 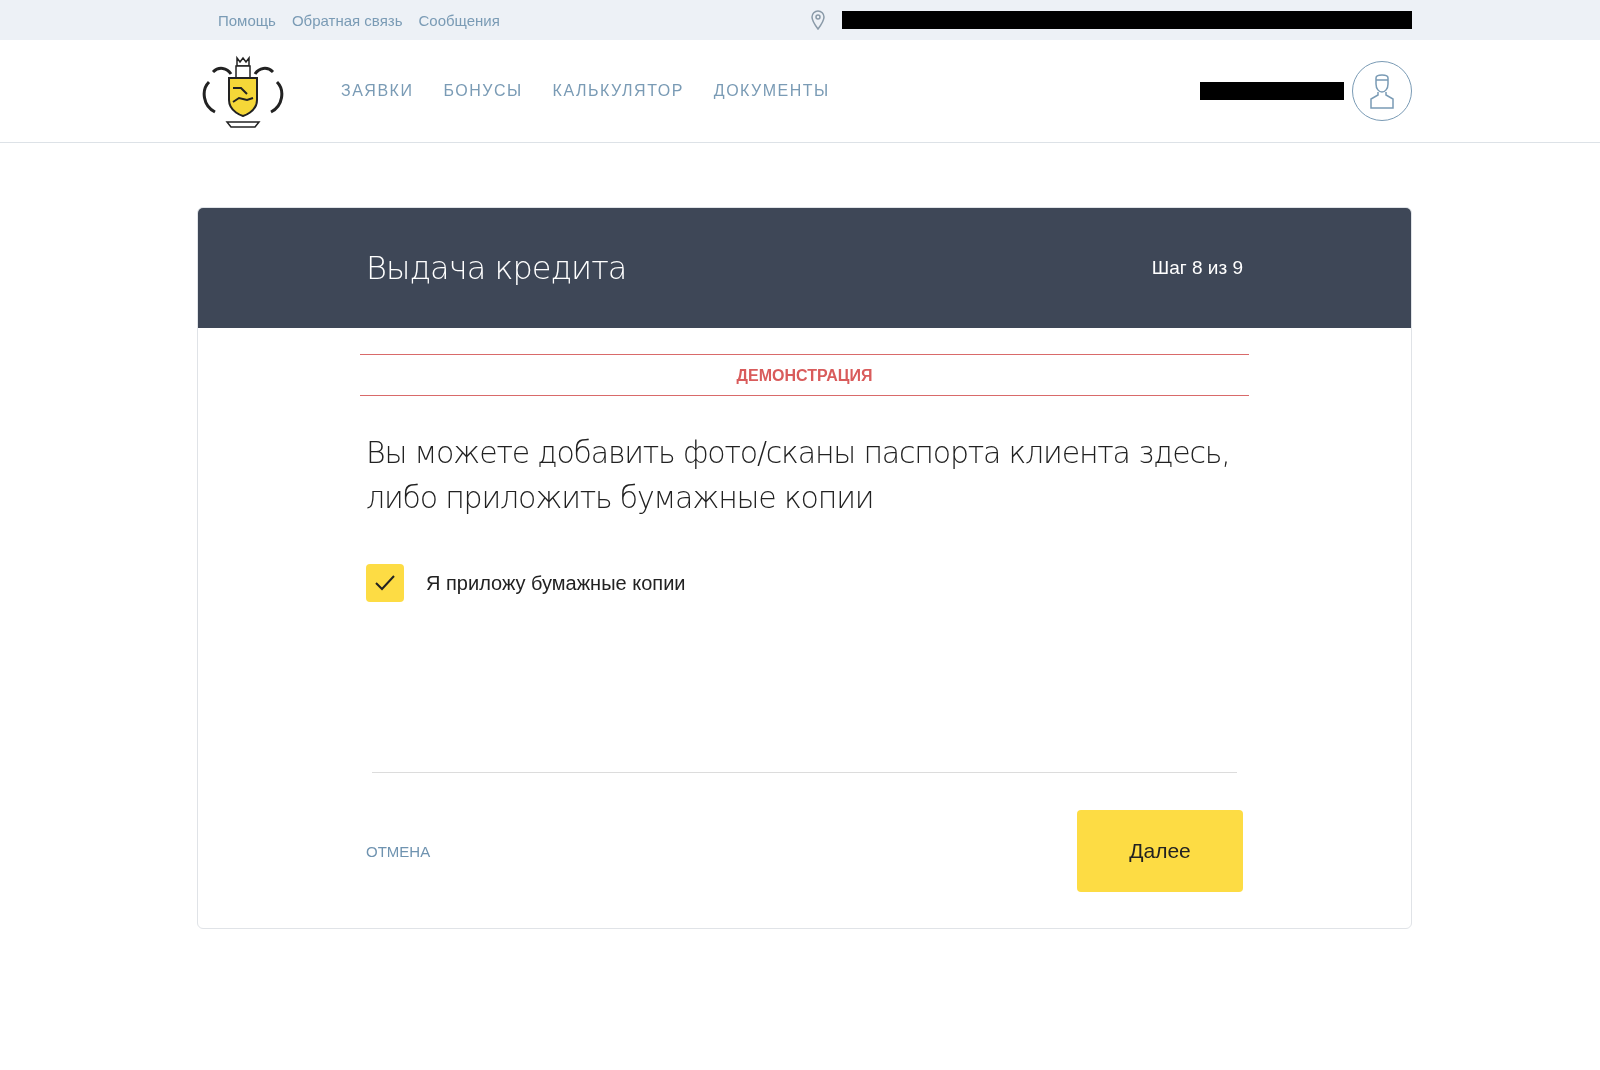 I want to click on instruction-text: Вы можете добавить фото/сканы паспорта клиента здесь, либо приложить бумажные копии, so click(x=798, y=475).